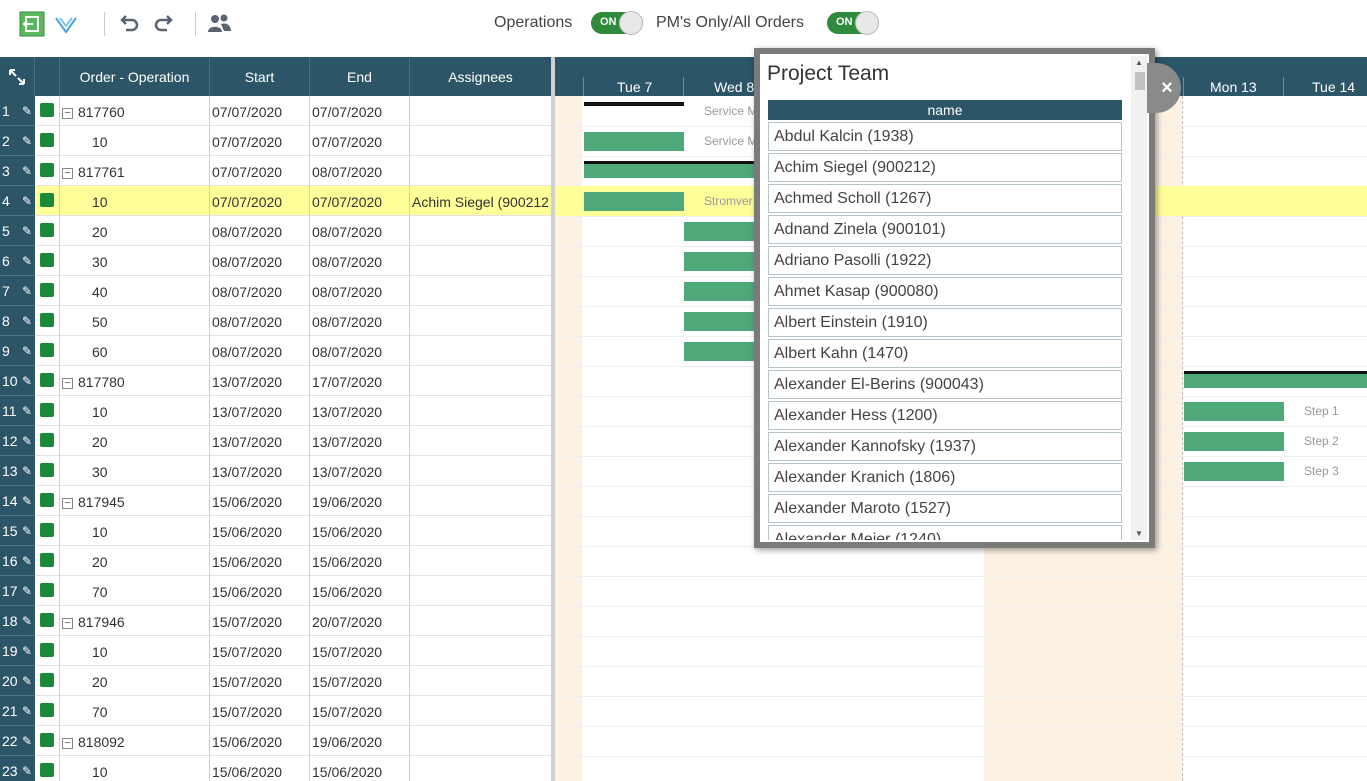 This screenshot has height=781, width=1367. I want to click on assignee-cell: Achim Siegel (900212, so click(481, 202).